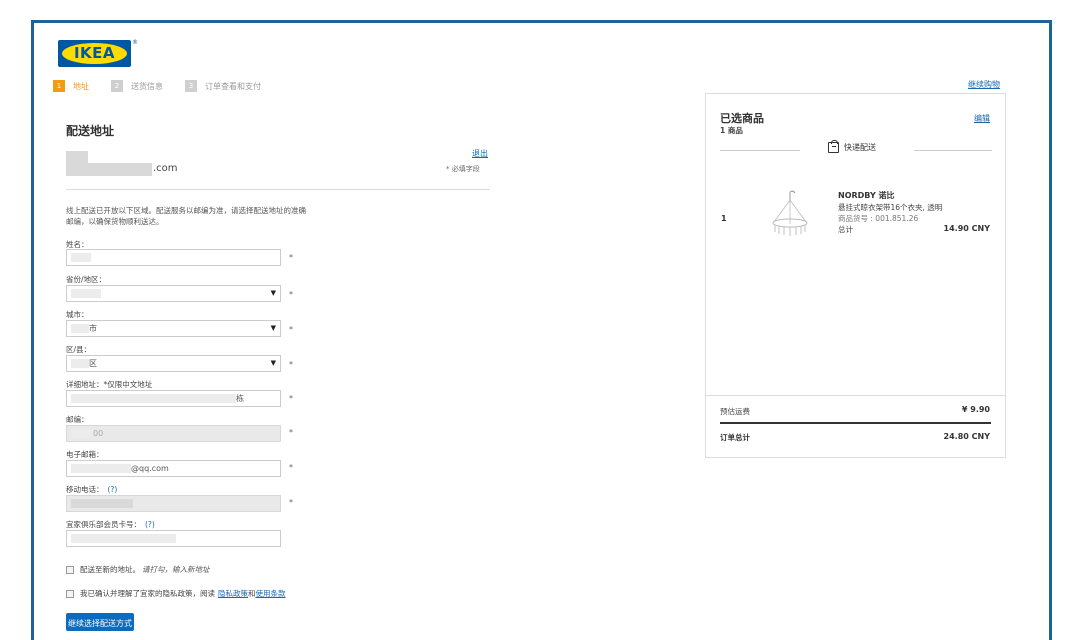 Image resolution: width=1080 pixels, height=640 pixels. I want to click on item-quantity: 1, so click(724, 218).